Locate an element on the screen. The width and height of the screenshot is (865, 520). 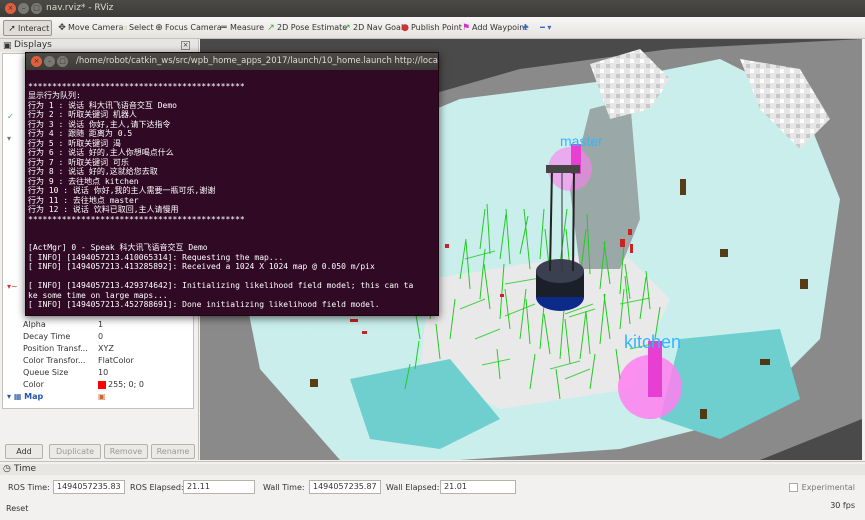
wall-time-label: Wall Time: is located at coordinates (284, 487).